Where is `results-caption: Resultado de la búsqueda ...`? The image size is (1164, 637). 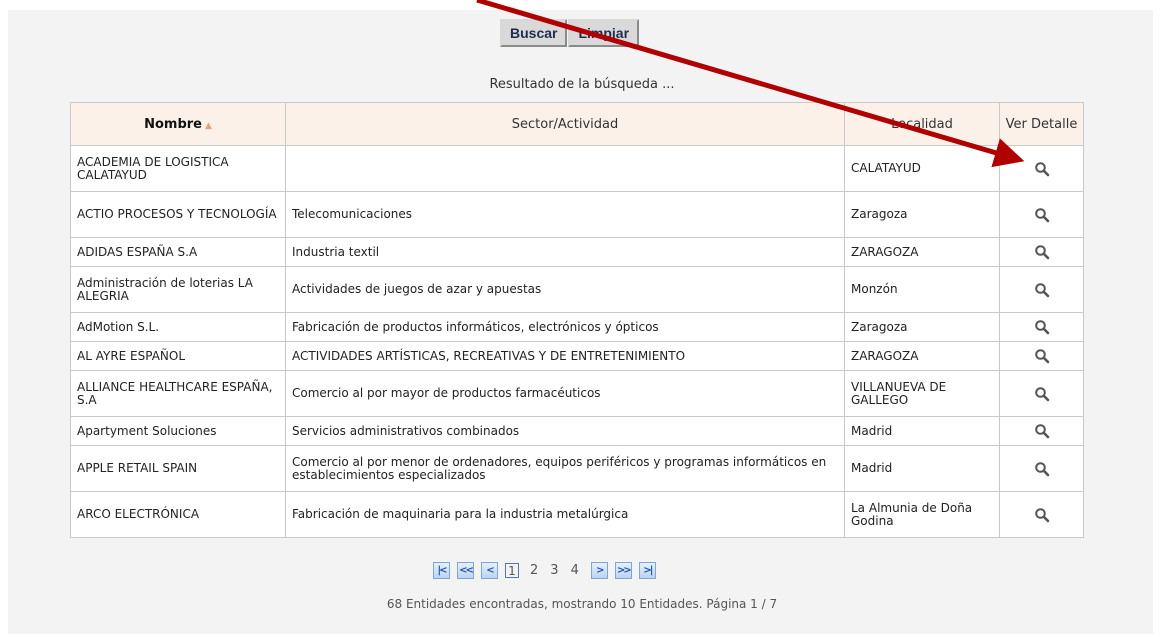
results-caption: Resultado de la búsqueda ... is located at coordinates (582, 84).